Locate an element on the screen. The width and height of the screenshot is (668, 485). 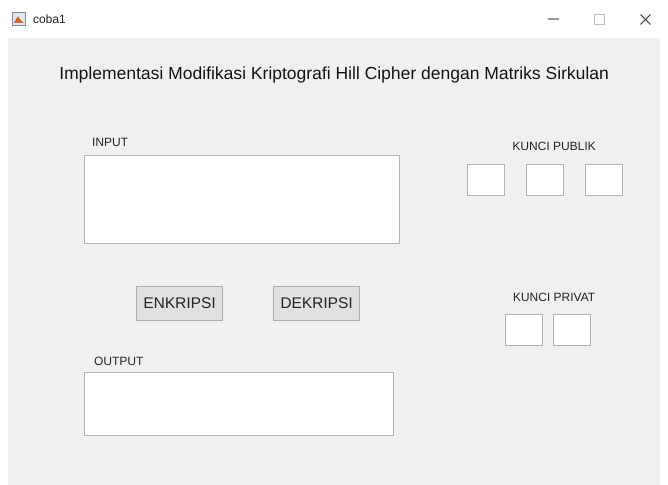
maximize-icon is located at coordinates (599, 19).